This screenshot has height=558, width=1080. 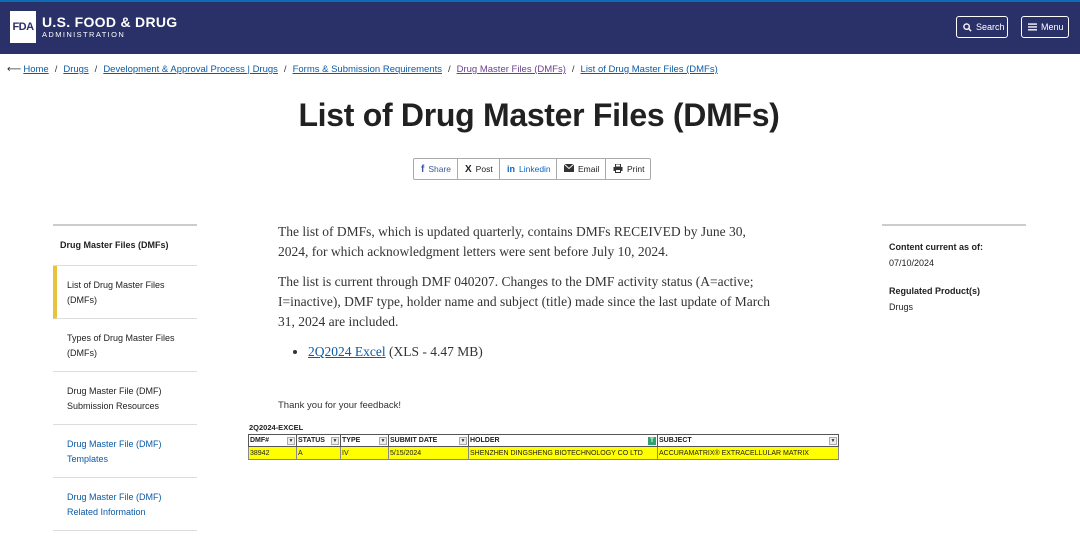 I want to click on breadcrumb-dmfs: Drug Master Files (DMFs), so click(x=511, y=69).